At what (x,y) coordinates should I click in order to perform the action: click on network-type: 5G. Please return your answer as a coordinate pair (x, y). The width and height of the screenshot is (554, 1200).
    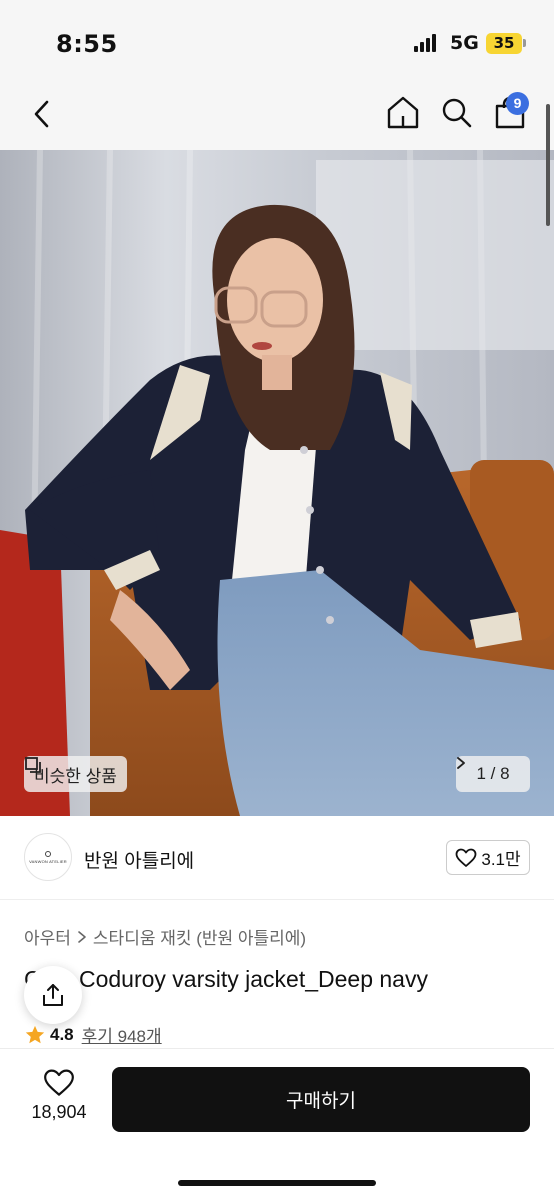
    Looking at the image, I should click on (464, 43).